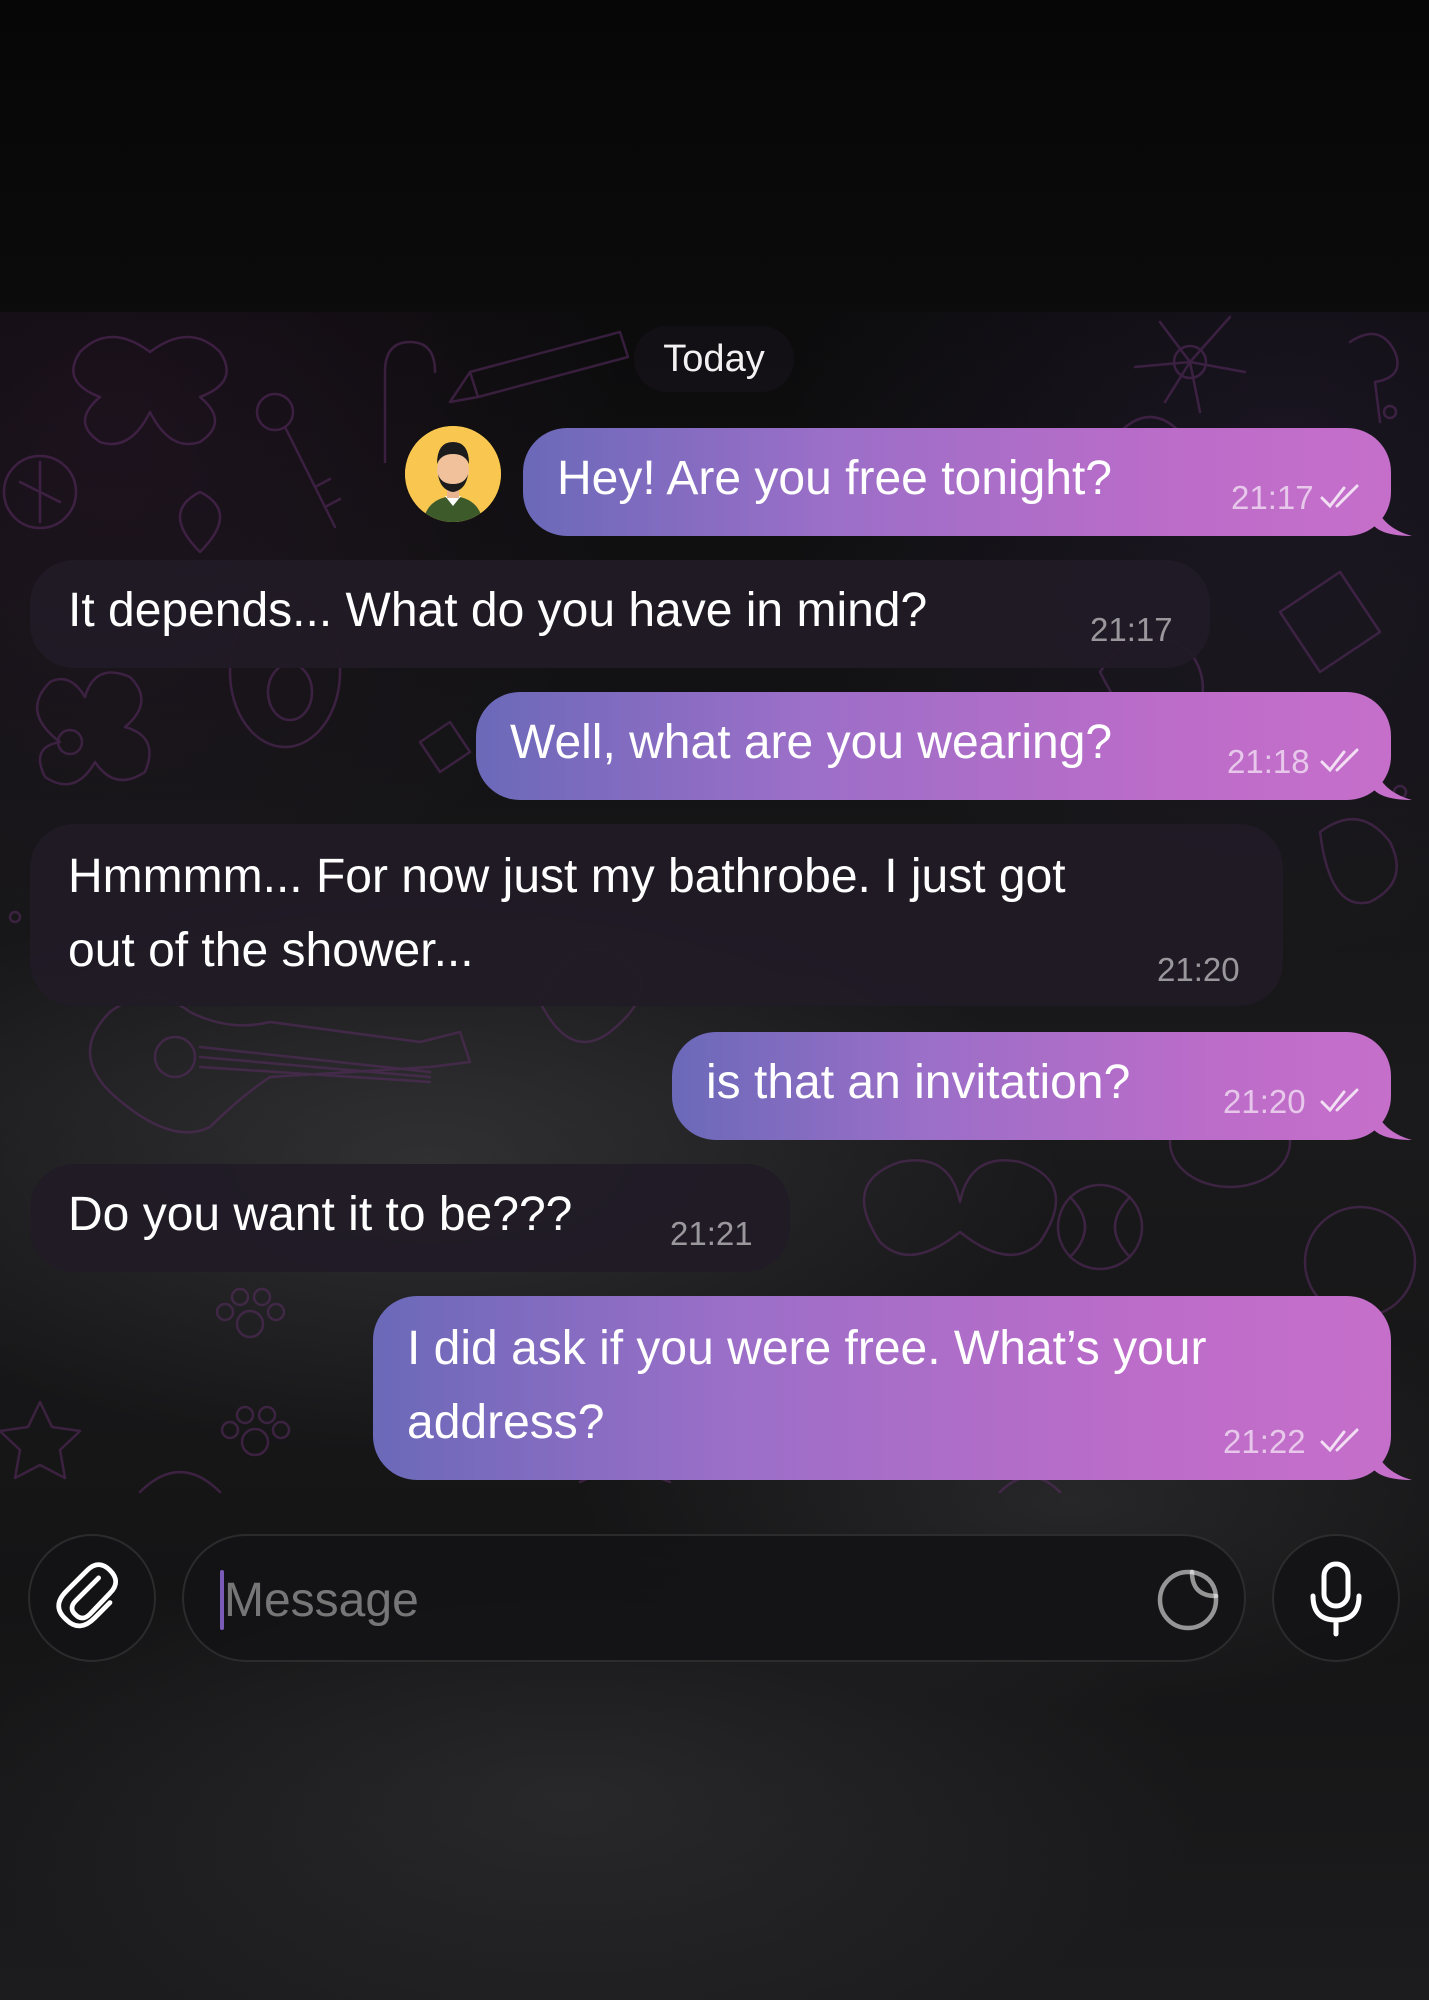 Image resolution: width=1429 pixels, height=2000 pixels. I want to click on message-composer, so click(714, 1595).